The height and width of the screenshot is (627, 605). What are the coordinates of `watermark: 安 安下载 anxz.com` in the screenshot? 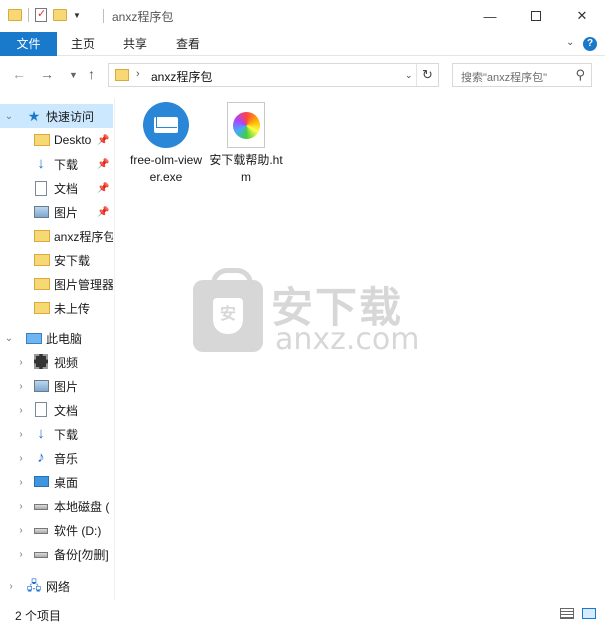 It's located at (306, 314).